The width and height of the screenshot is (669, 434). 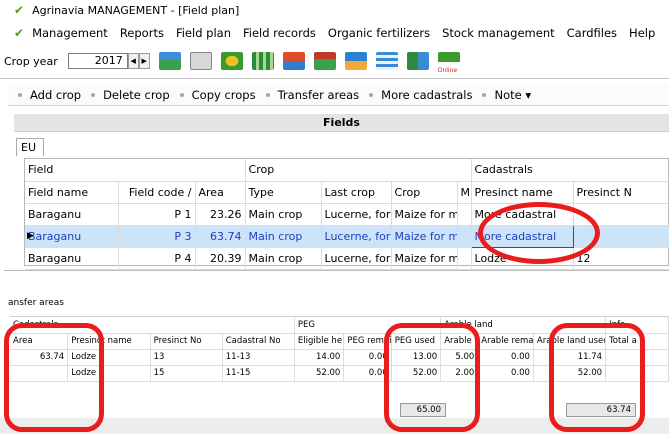 I want to click on col-area: Area, so click(x=220, y=192).